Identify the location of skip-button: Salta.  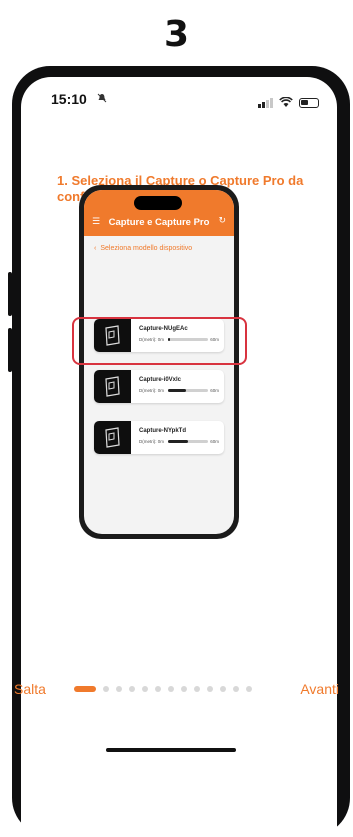
(30, 689).